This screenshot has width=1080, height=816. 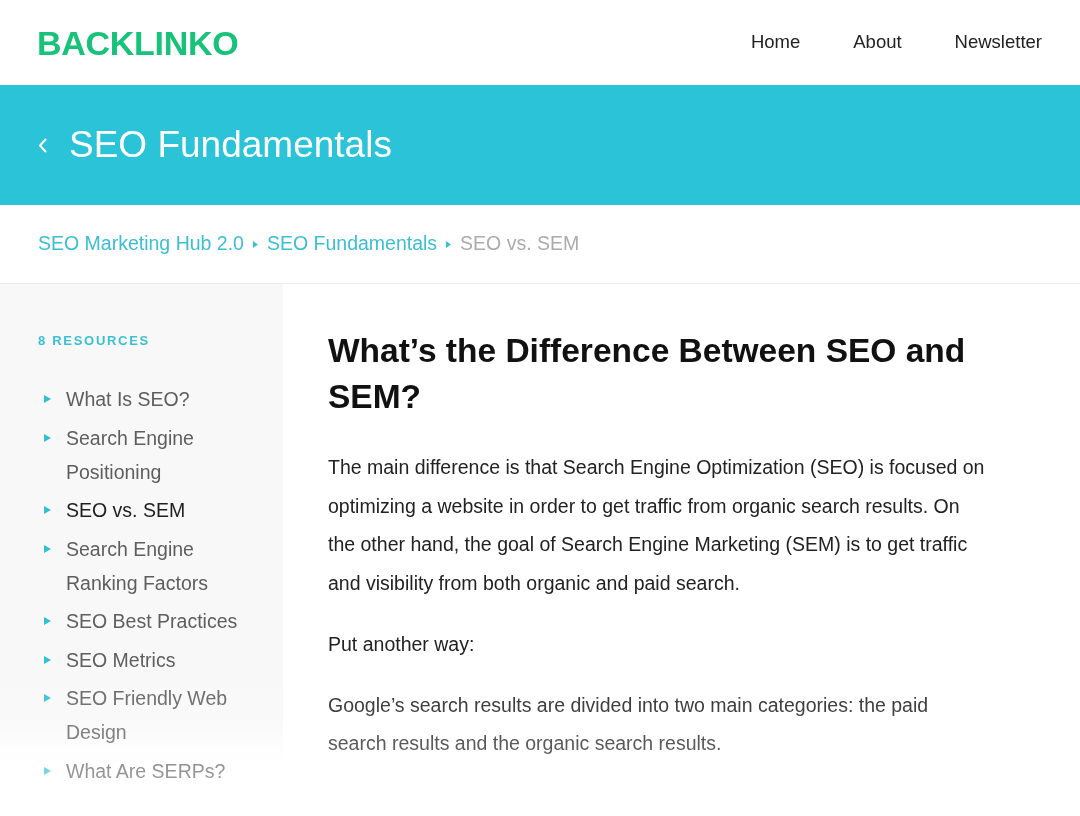 I want to click on nav-link: About, so click(x=877, y=42).